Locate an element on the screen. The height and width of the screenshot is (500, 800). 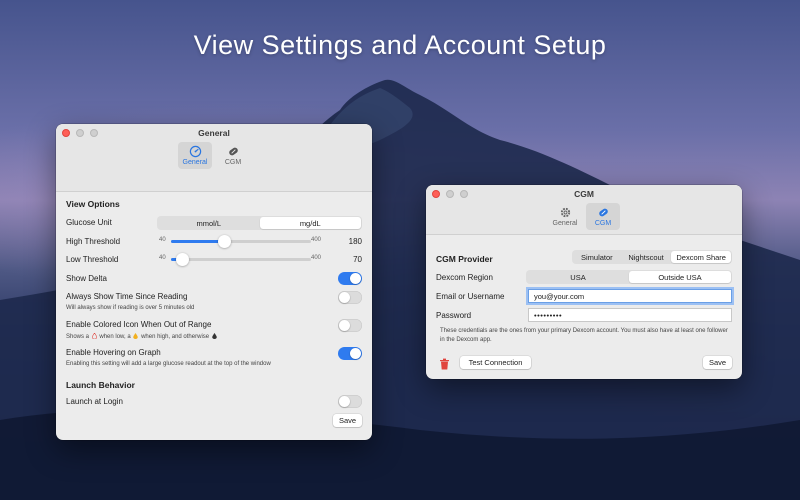
delete-button is located at coordinates (444, 363).